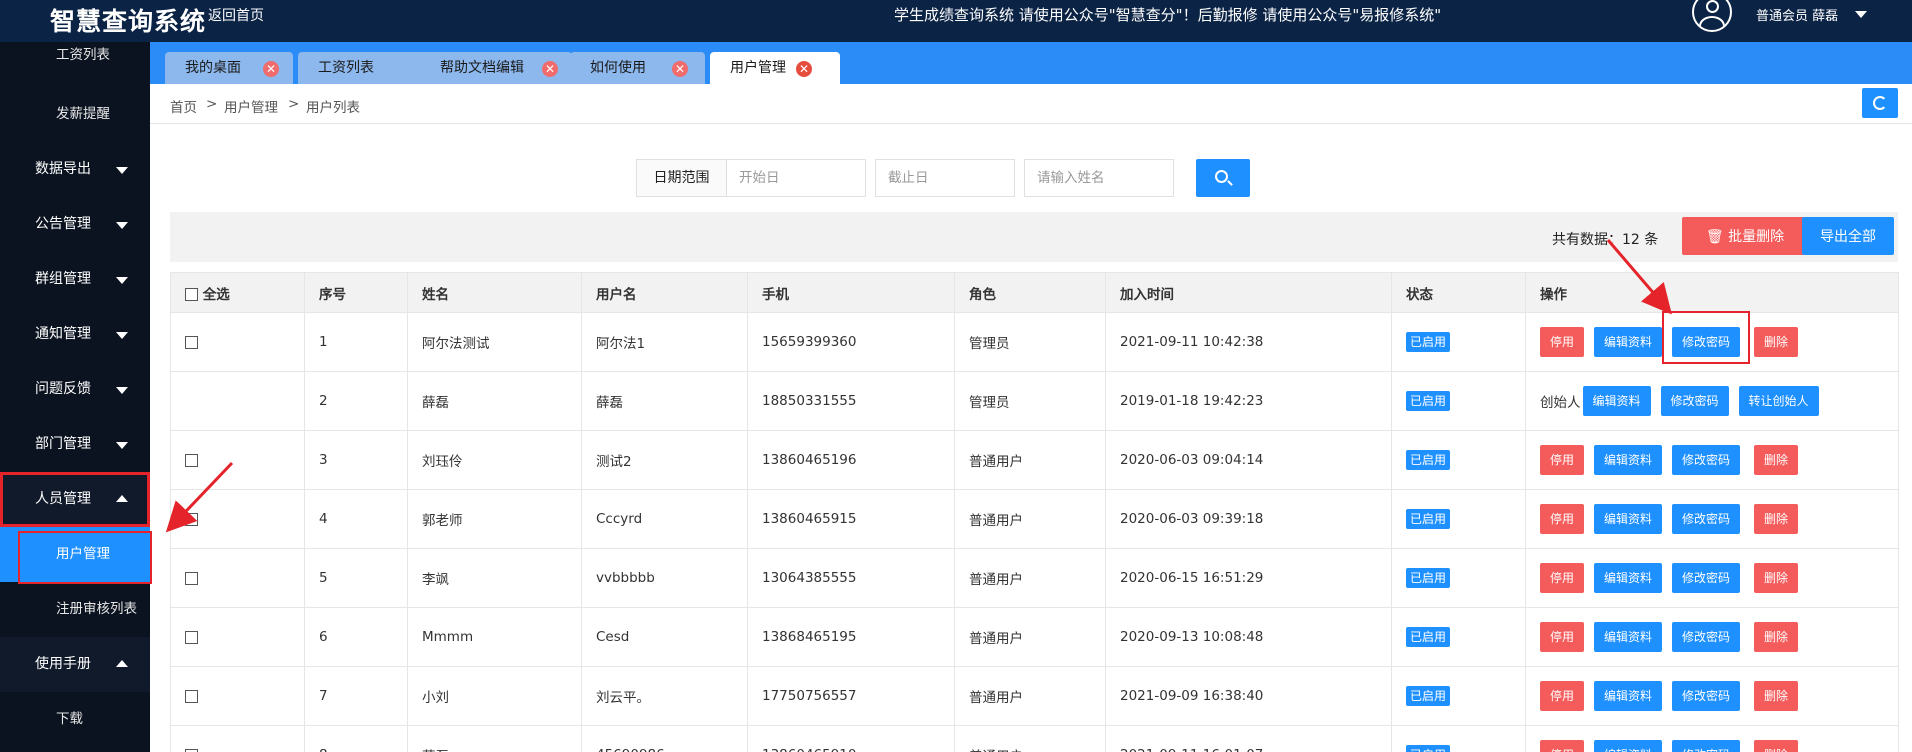 The height and width of the screenshot is (752, 1912). What do you see at coordinates (356, 401) in the screenshot?
I see `cell-index: 2` at bounding box center [356, 401].